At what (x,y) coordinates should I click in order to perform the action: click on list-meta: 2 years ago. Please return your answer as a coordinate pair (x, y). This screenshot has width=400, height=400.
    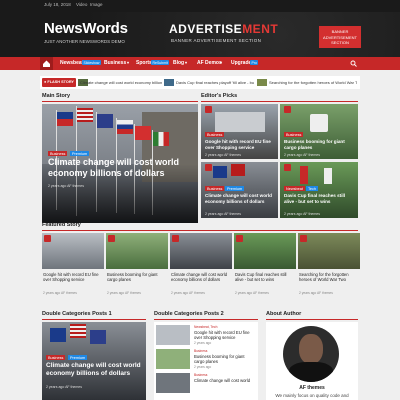
    Looking at the image, I should click on (203, 367).